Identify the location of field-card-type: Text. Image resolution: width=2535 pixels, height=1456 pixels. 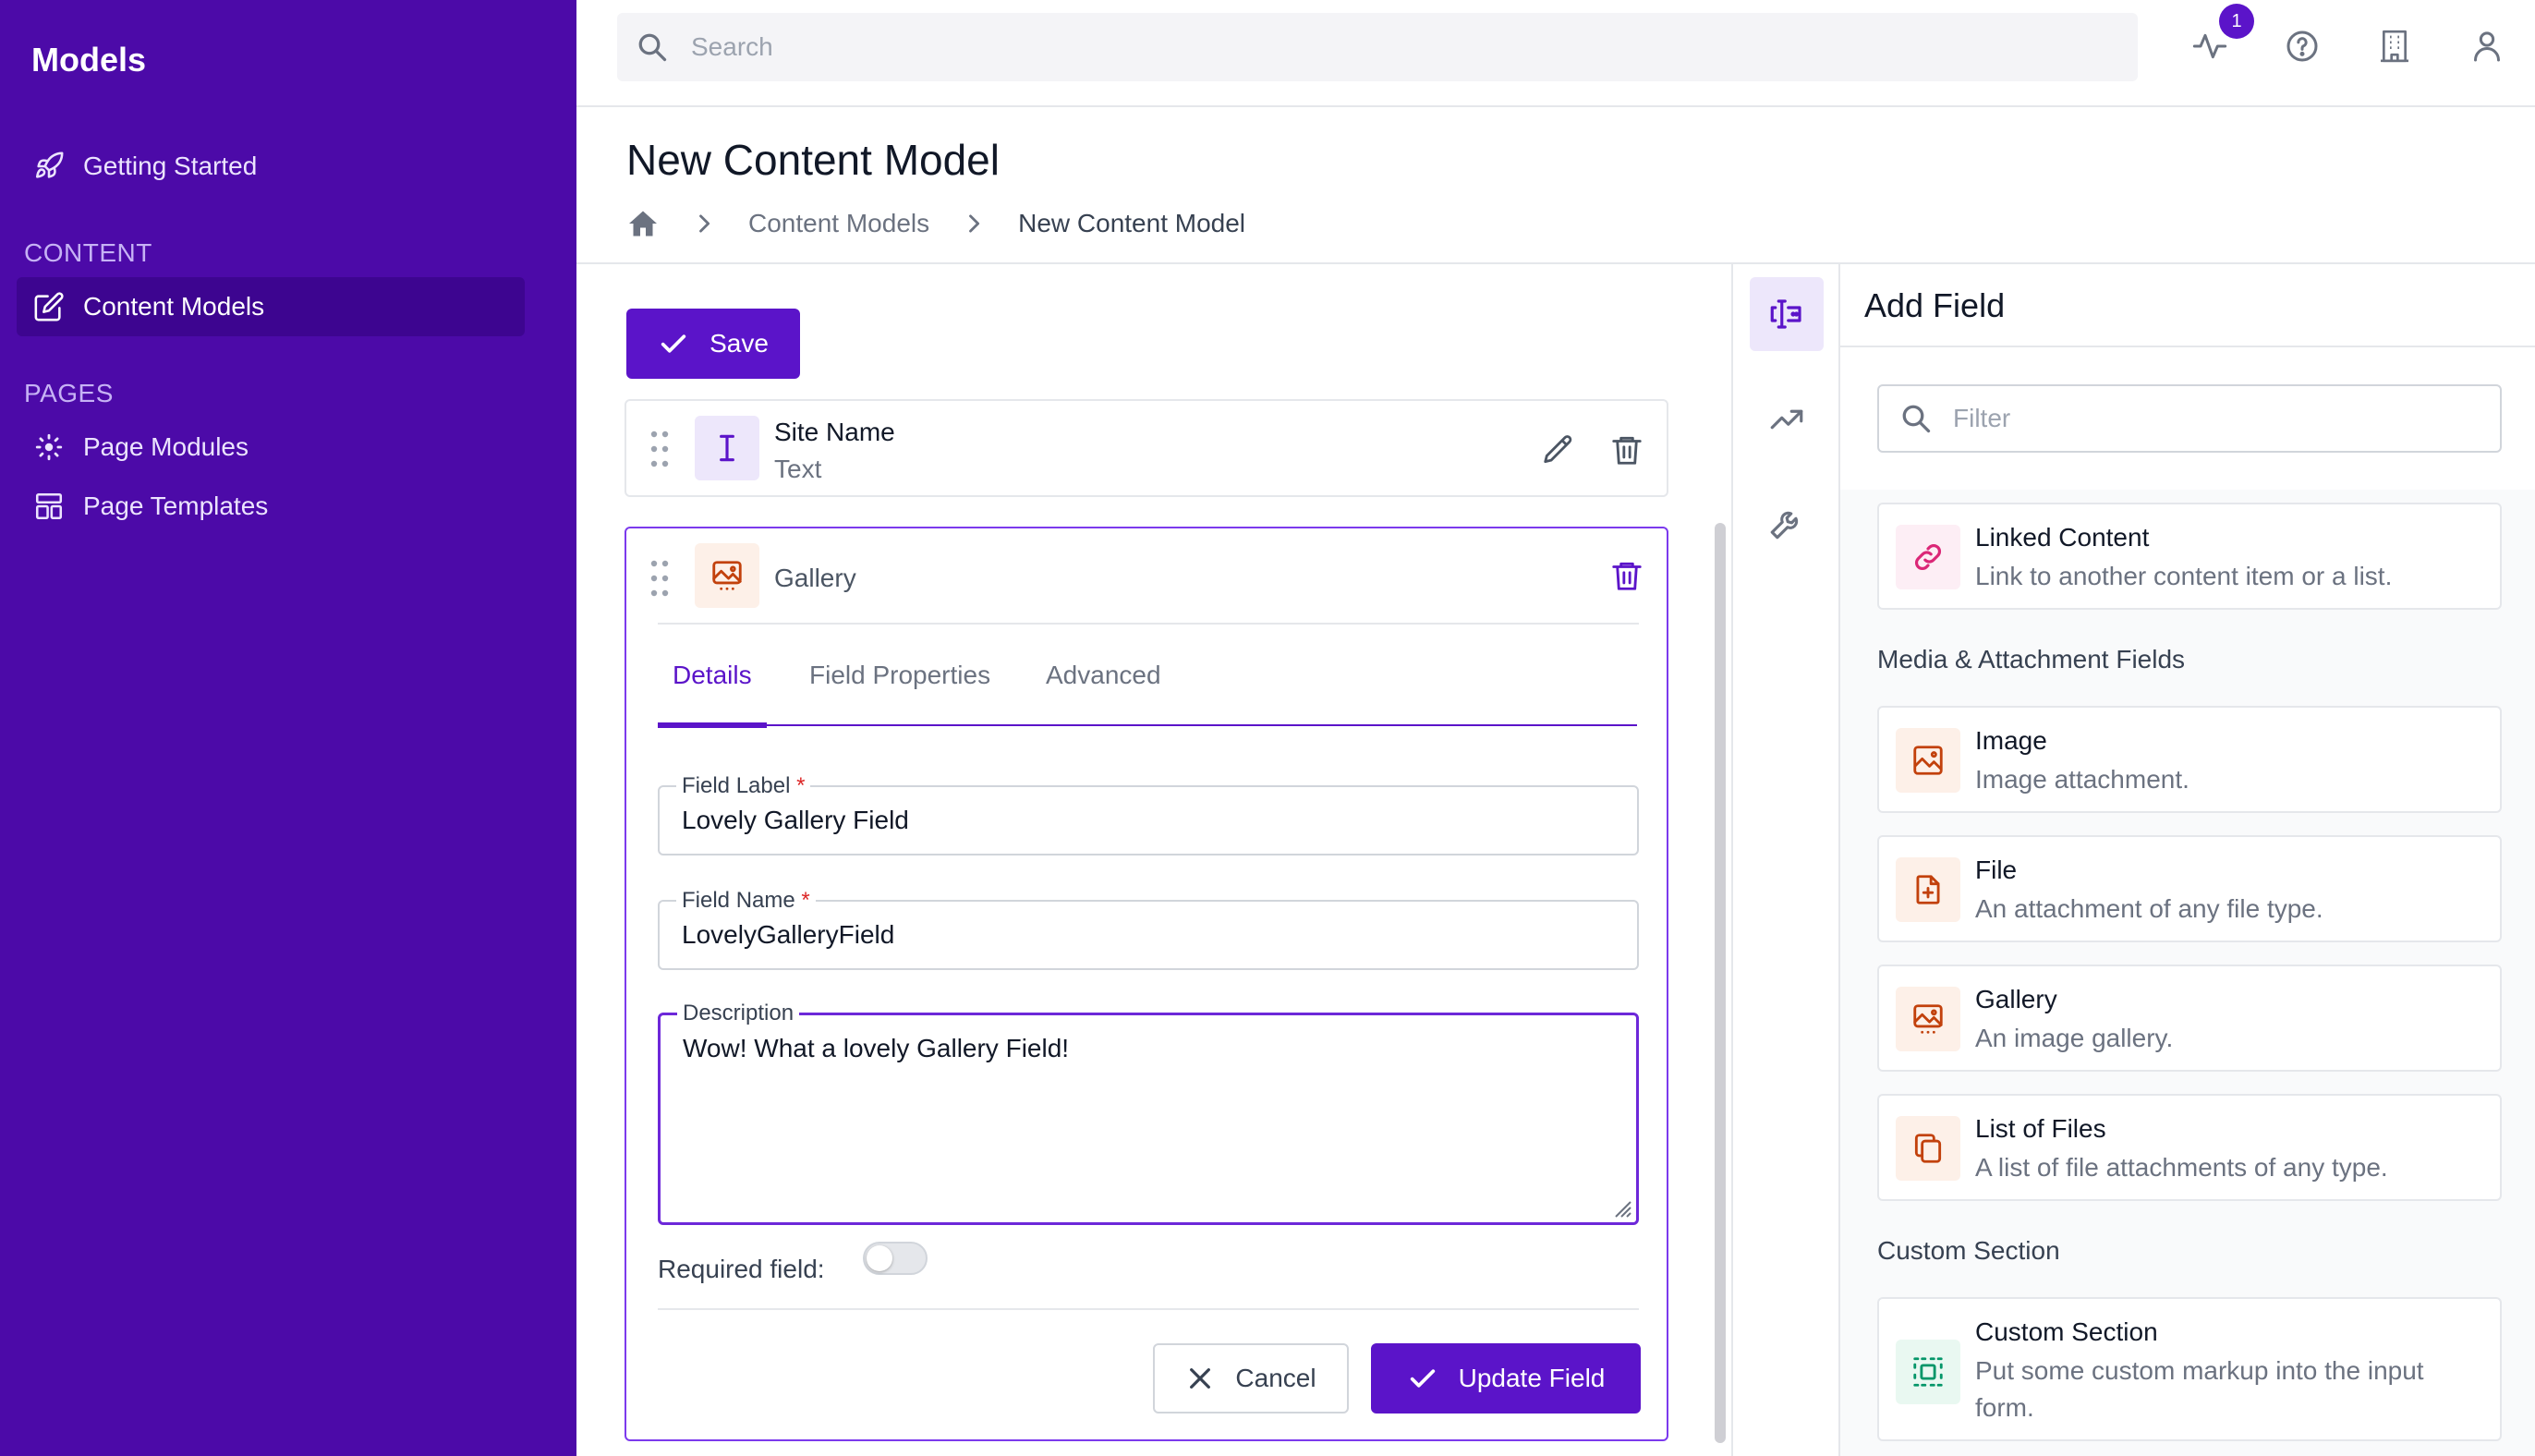
(798, 469).